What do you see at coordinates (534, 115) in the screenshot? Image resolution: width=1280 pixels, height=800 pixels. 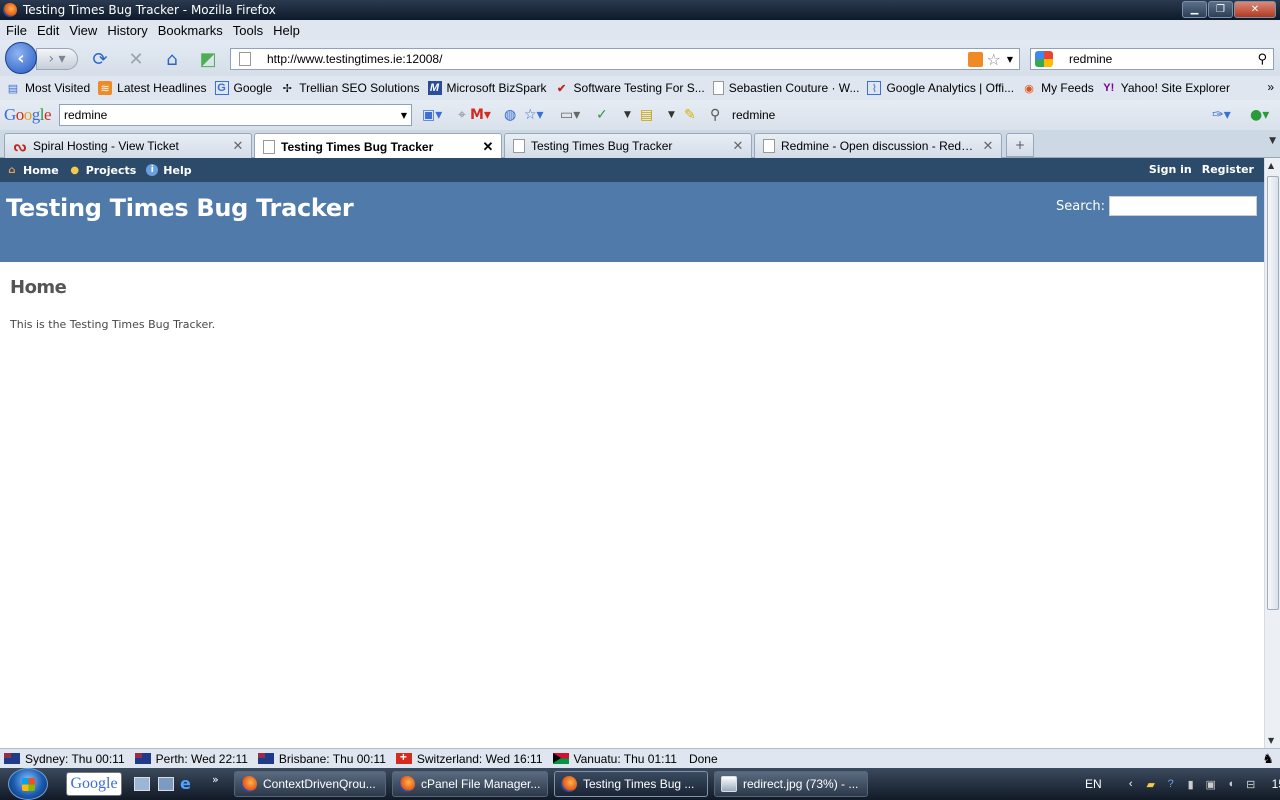 I see `bookmark-star-icon: ☆▾` at bounding box center [534, 115].